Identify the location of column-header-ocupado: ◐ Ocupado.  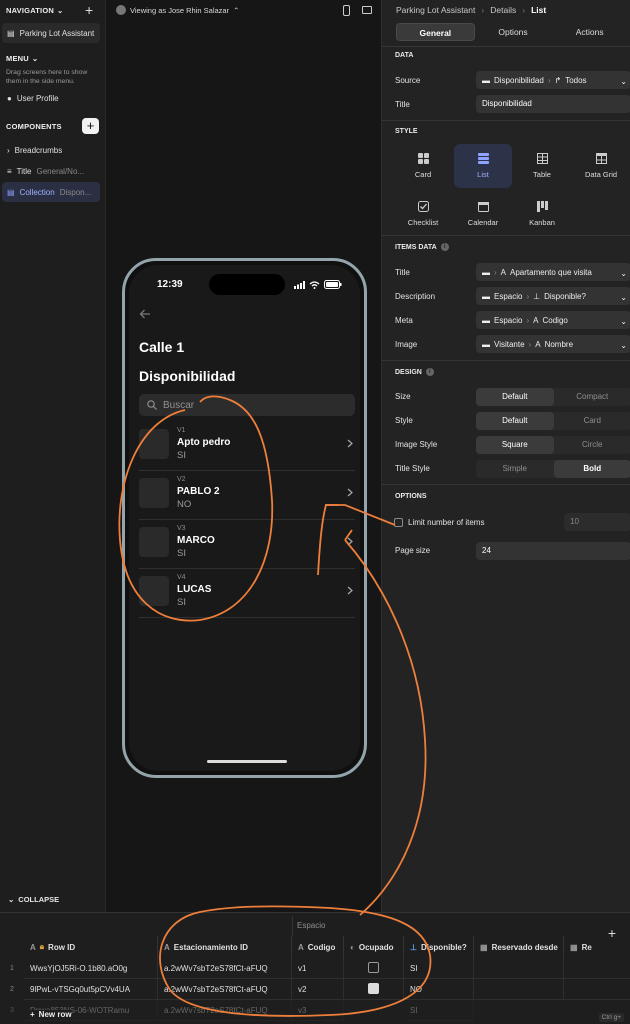
(374, 947).